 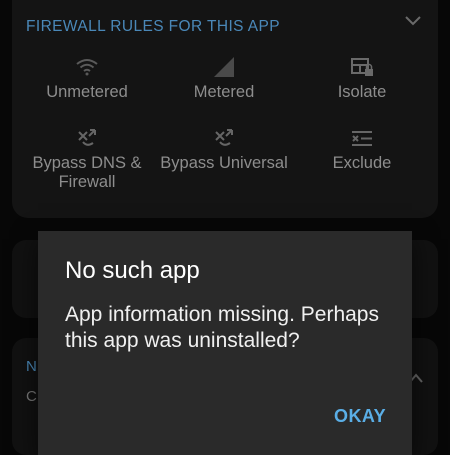 I want to click on rule-label: Bypass DNS & Firewall, so click(x=87, y=172).